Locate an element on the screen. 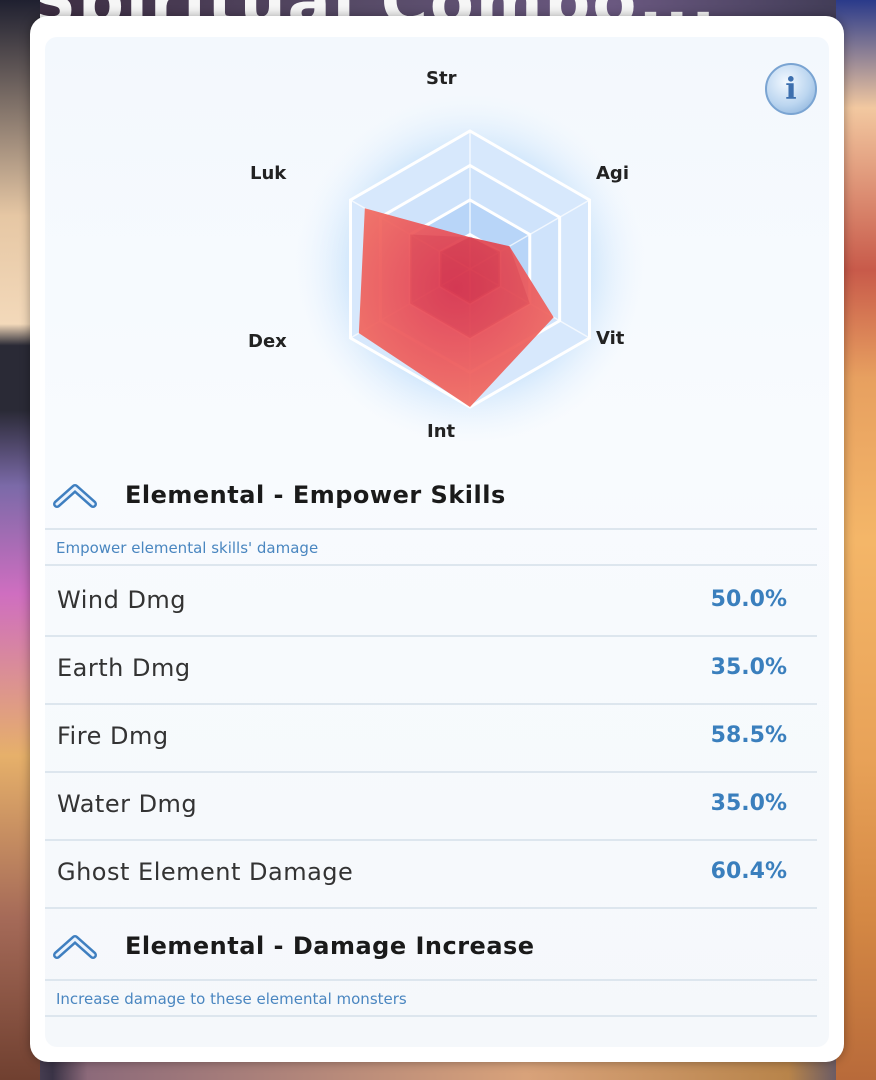  section-header-damage-increase: Elemental - Damage Increase is located at coordinates (437, 946).